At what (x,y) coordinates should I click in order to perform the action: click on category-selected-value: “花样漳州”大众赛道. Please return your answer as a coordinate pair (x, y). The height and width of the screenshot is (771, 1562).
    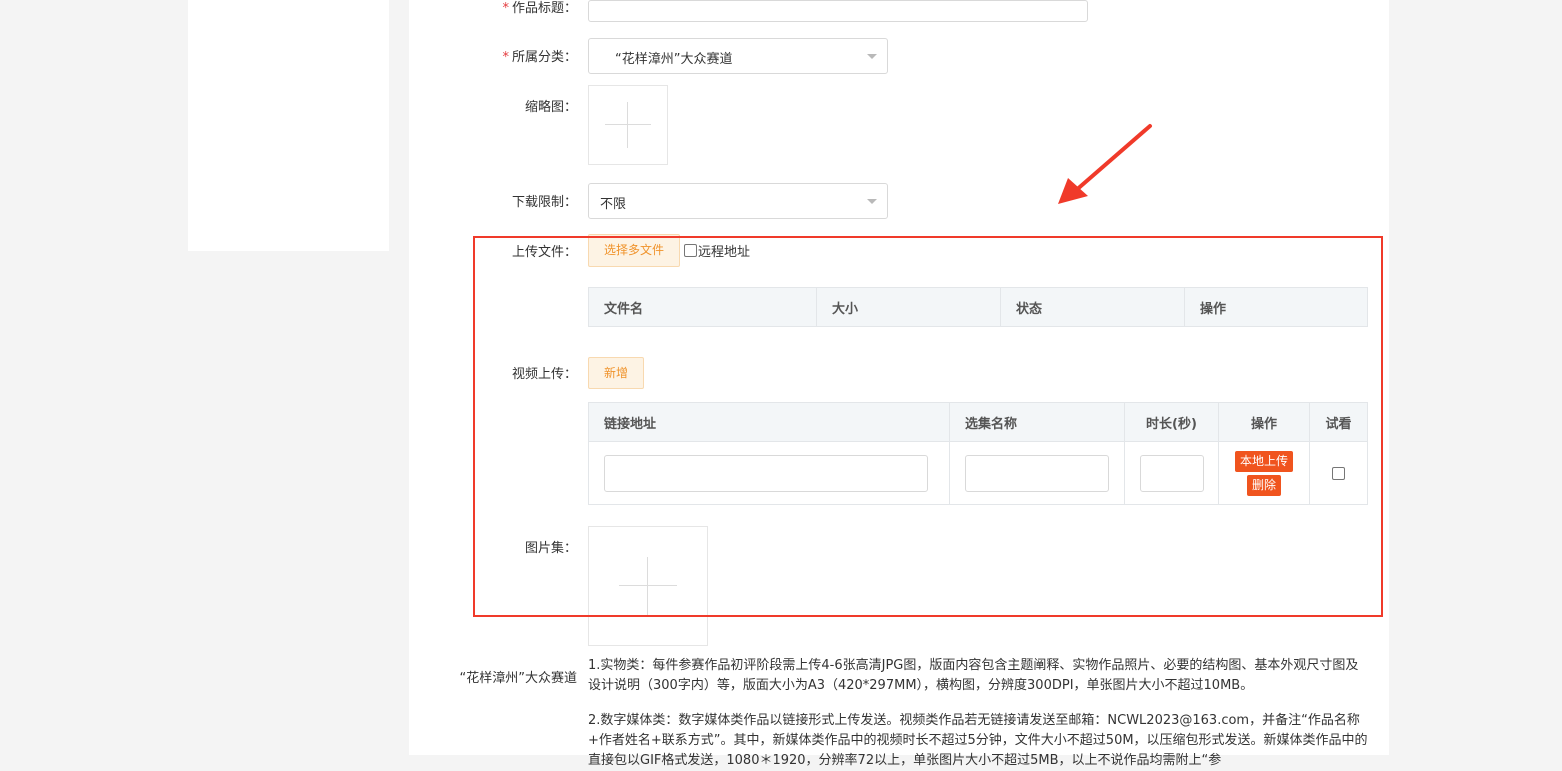
    Looking at the image, I should click on (674, 59).